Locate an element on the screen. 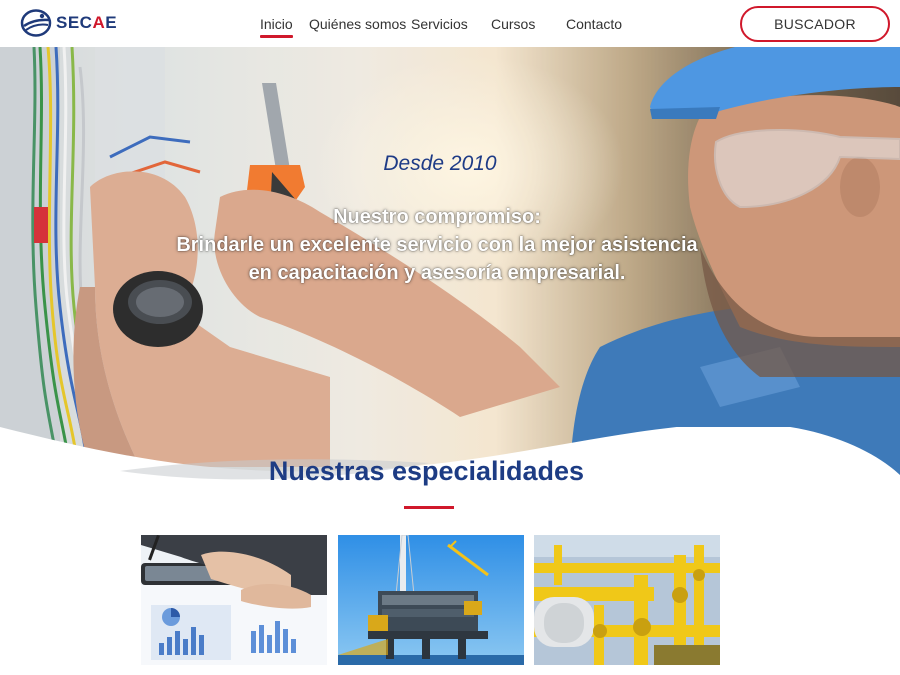 This screenshot has width=900, height=675. specialty-card-business is located at coordinates (234, 600).